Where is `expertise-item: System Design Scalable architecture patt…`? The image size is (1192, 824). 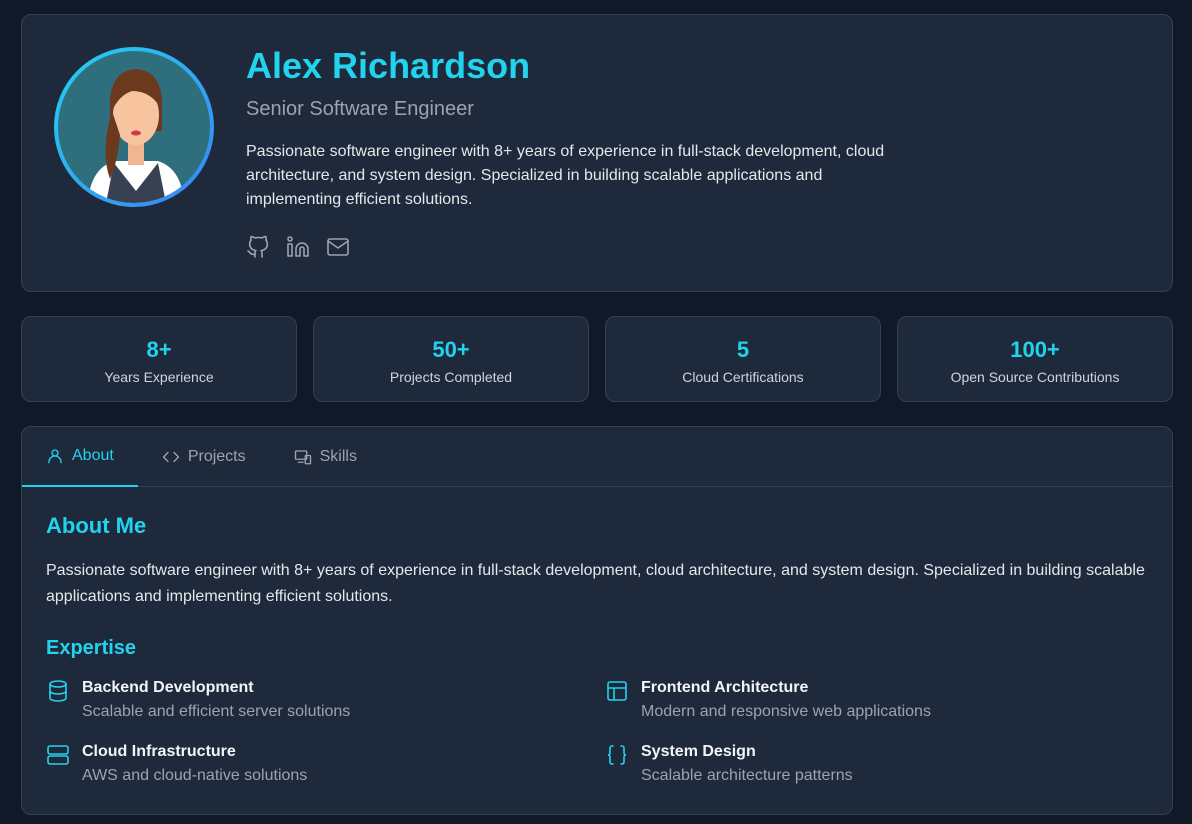 expertise-item: System Design Scalable architecture patt… is located at coordinates (729, 764).